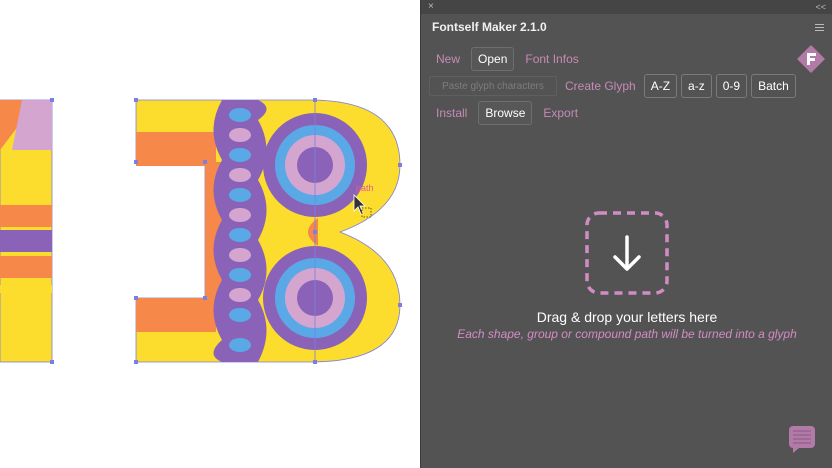 This screenshot has width=832, height=468. I want to click on tab-browse: Browse, so click(505, 113).